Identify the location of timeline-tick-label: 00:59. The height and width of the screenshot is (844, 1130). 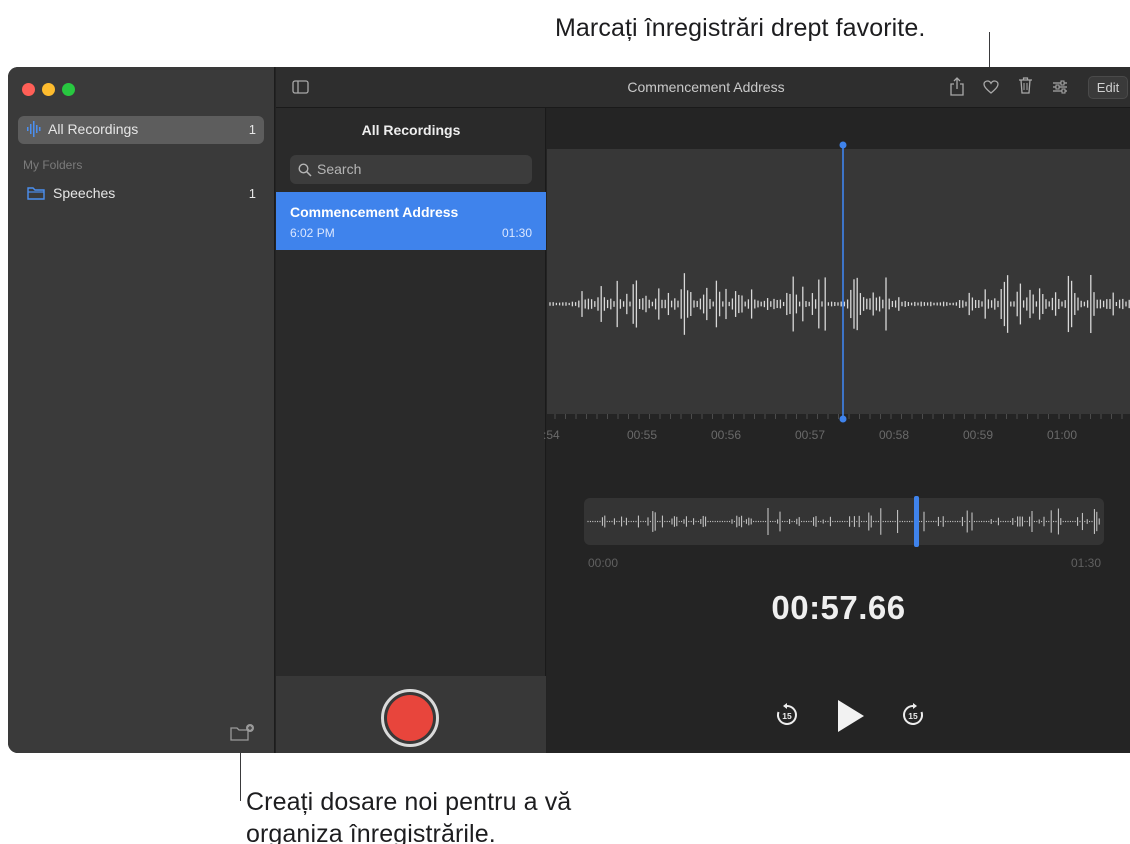
(978, 435).